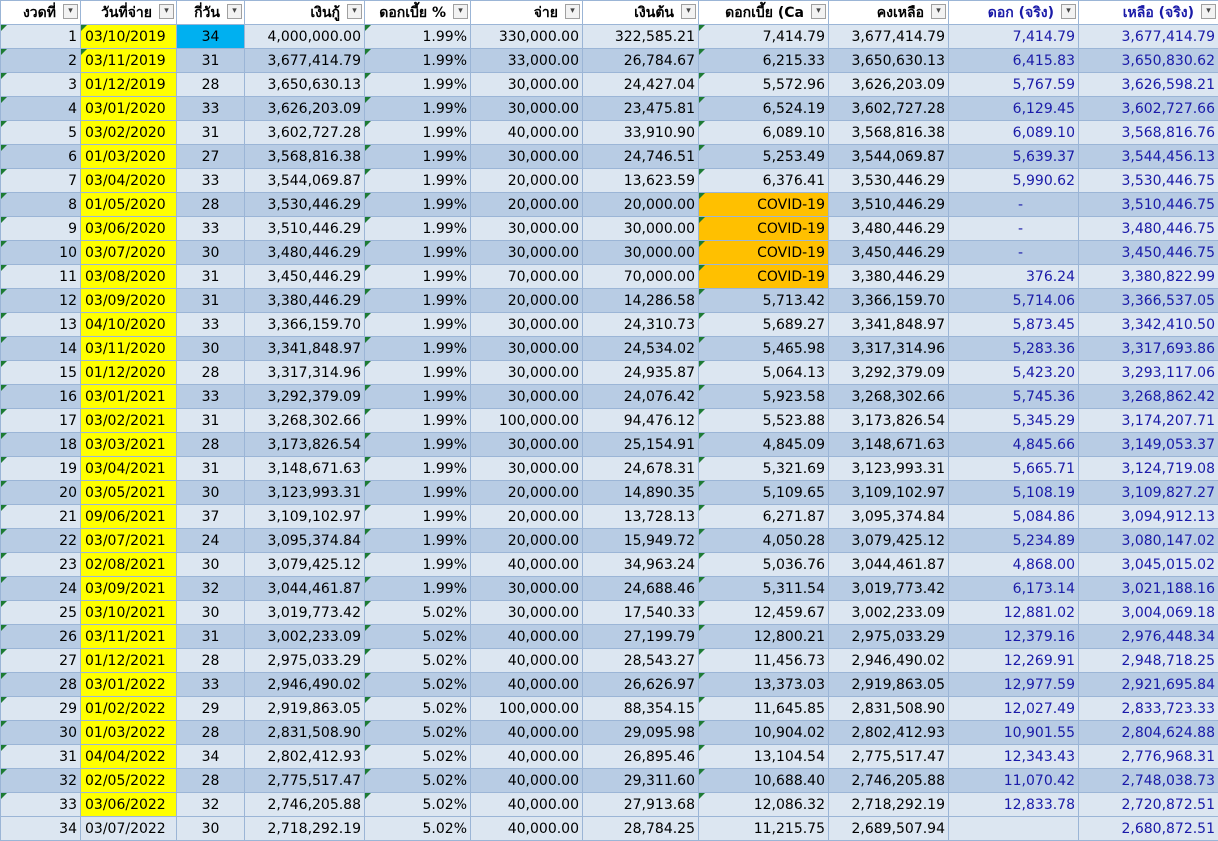 The image size is (1218, 841). What do you see at coordinates (640, 492) in the screenshot?
I see `cell-col-6: 14,890.35` at bounding box center [640, 492].